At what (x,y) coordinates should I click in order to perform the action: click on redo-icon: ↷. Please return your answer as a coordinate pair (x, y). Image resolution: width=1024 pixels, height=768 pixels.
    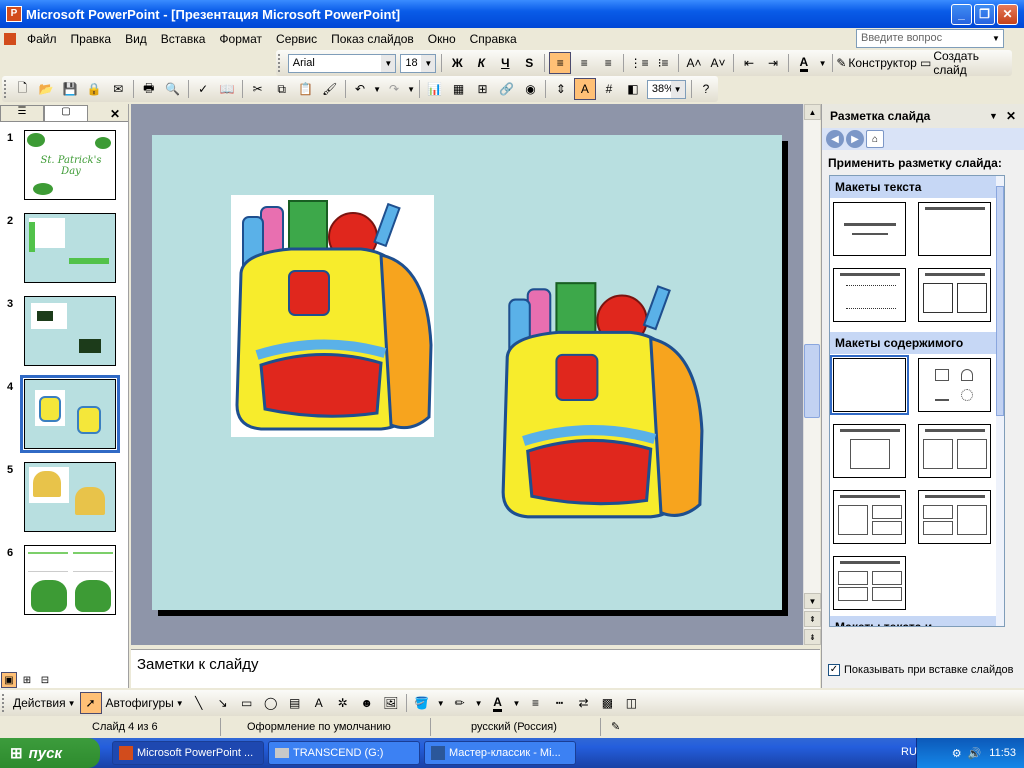
    Looking at the image, I should click on (394, 89).